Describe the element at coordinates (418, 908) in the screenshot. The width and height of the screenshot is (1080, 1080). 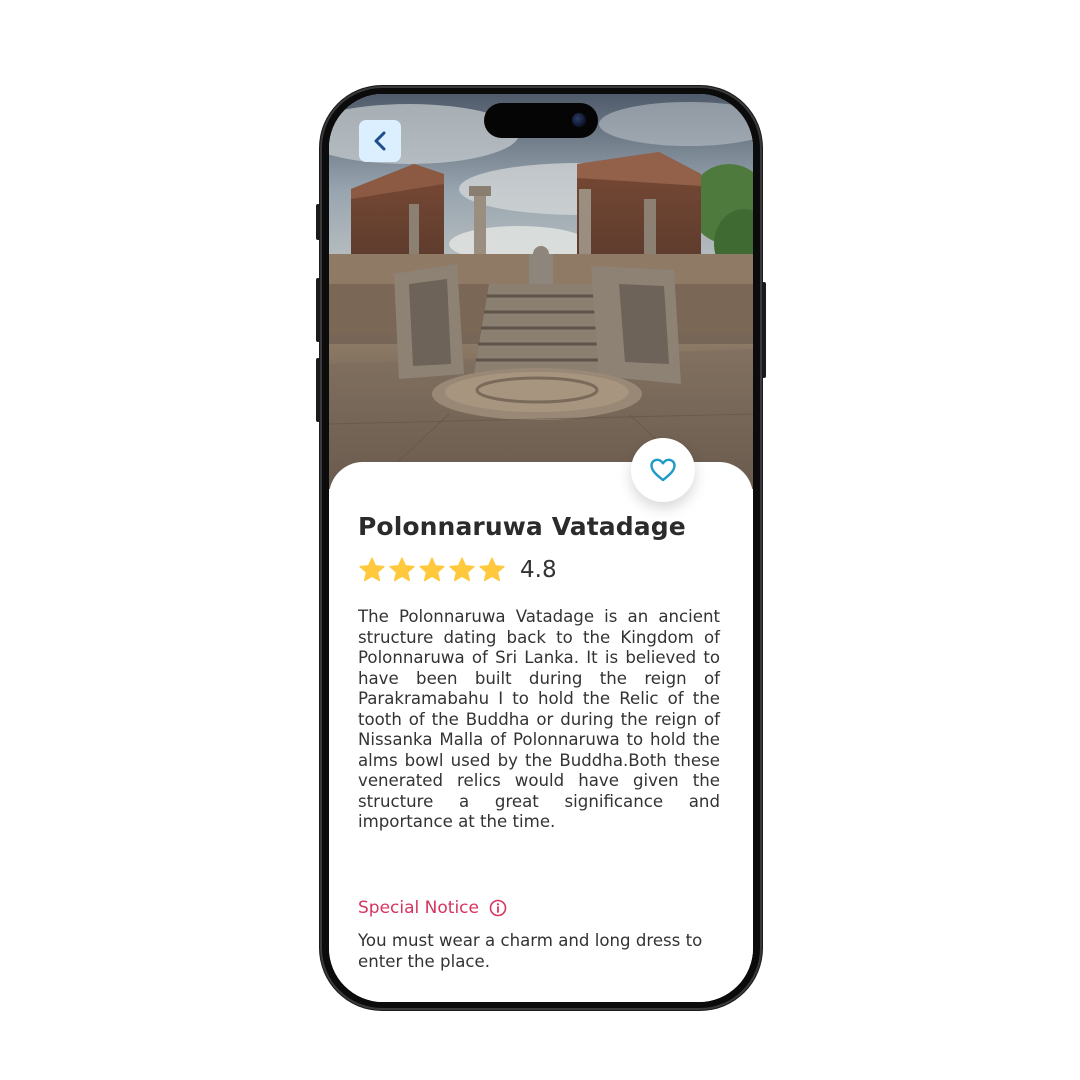
I see `special-notice-label: Special Notice` at that location.